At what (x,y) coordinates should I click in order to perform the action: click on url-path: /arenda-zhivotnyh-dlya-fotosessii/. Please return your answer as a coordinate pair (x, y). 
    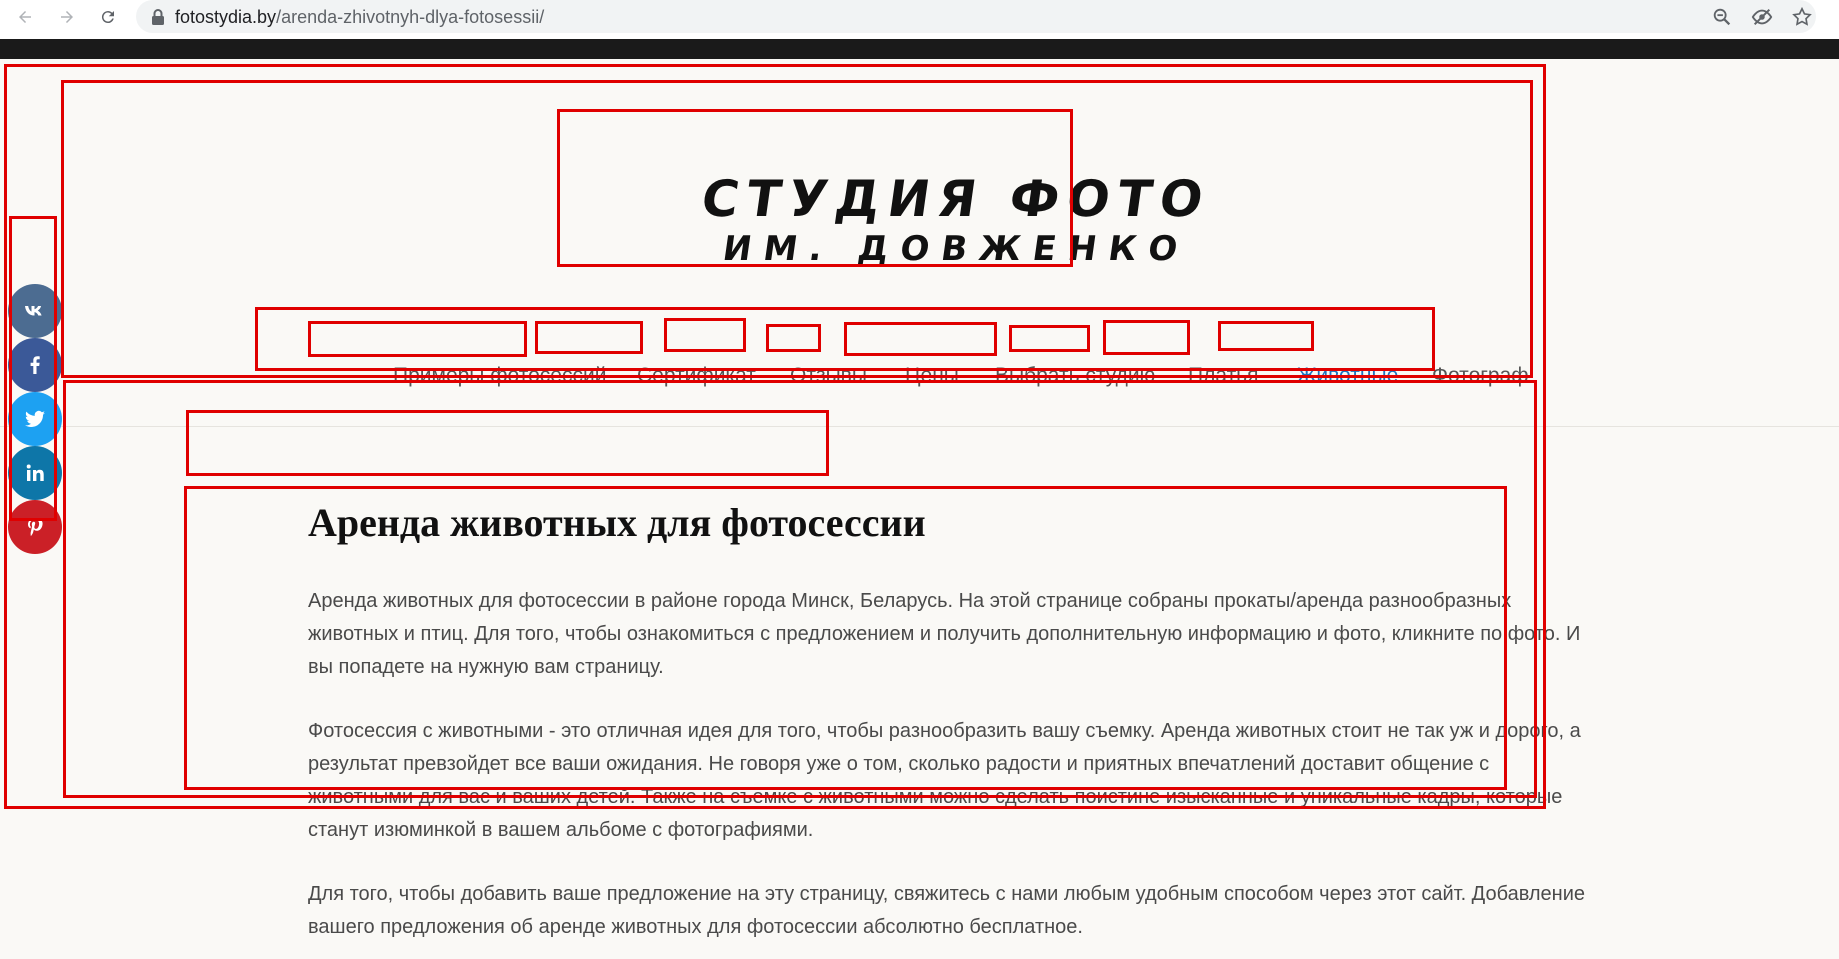
    Looking at the image, I should click on (410, 17).